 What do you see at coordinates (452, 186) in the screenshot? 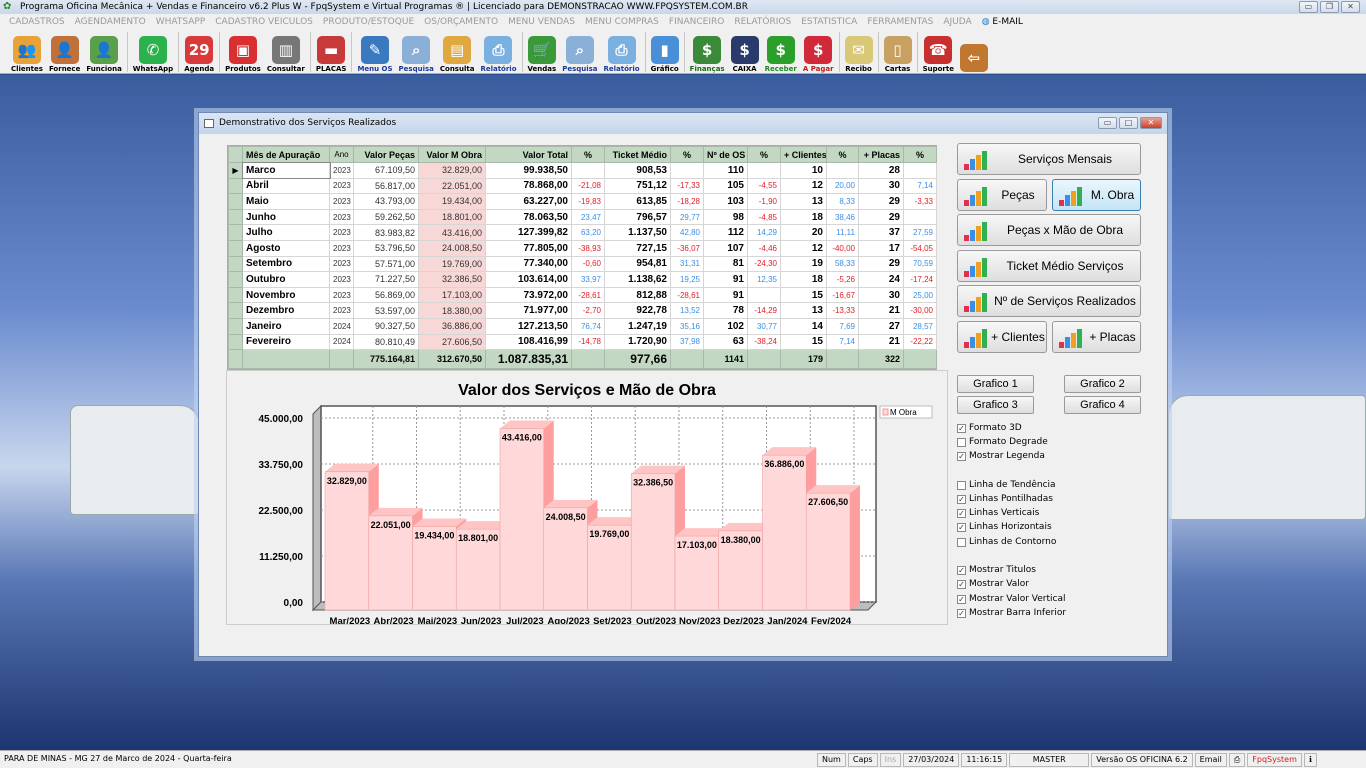
I see `cell-valor-m-obra: 22.051,00` at bounding box center [452, 186].